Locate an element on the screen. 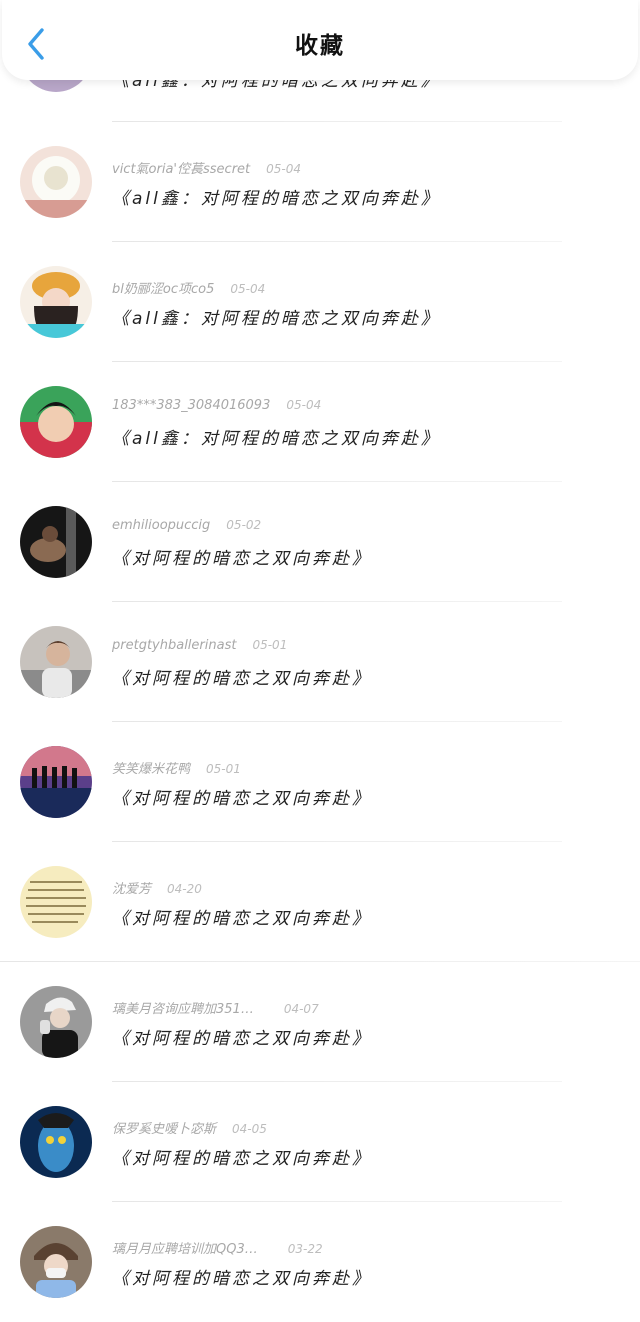  date: 04-07 is located at coordinates (301, 1009).